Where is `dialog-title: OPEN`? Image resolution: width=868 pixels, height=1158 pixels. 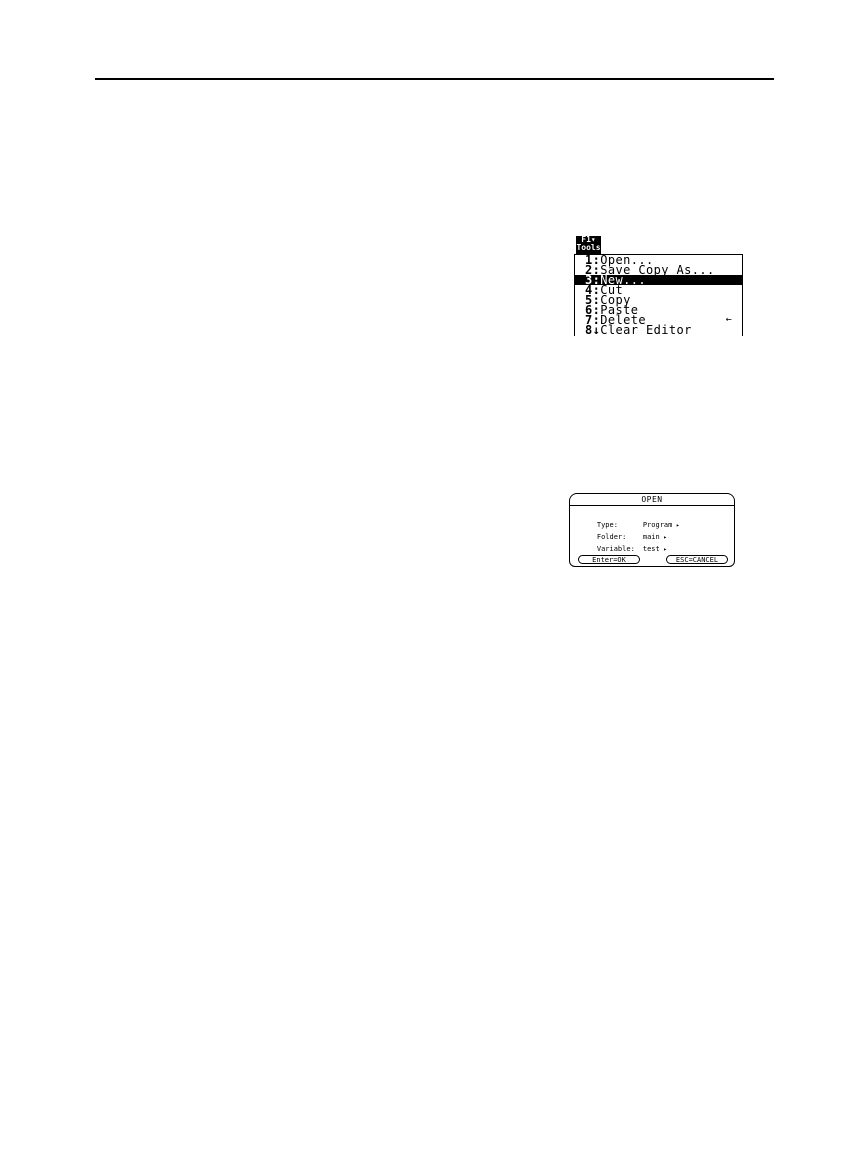
dialog-title: OPEN is located at coordinates (652, 500).